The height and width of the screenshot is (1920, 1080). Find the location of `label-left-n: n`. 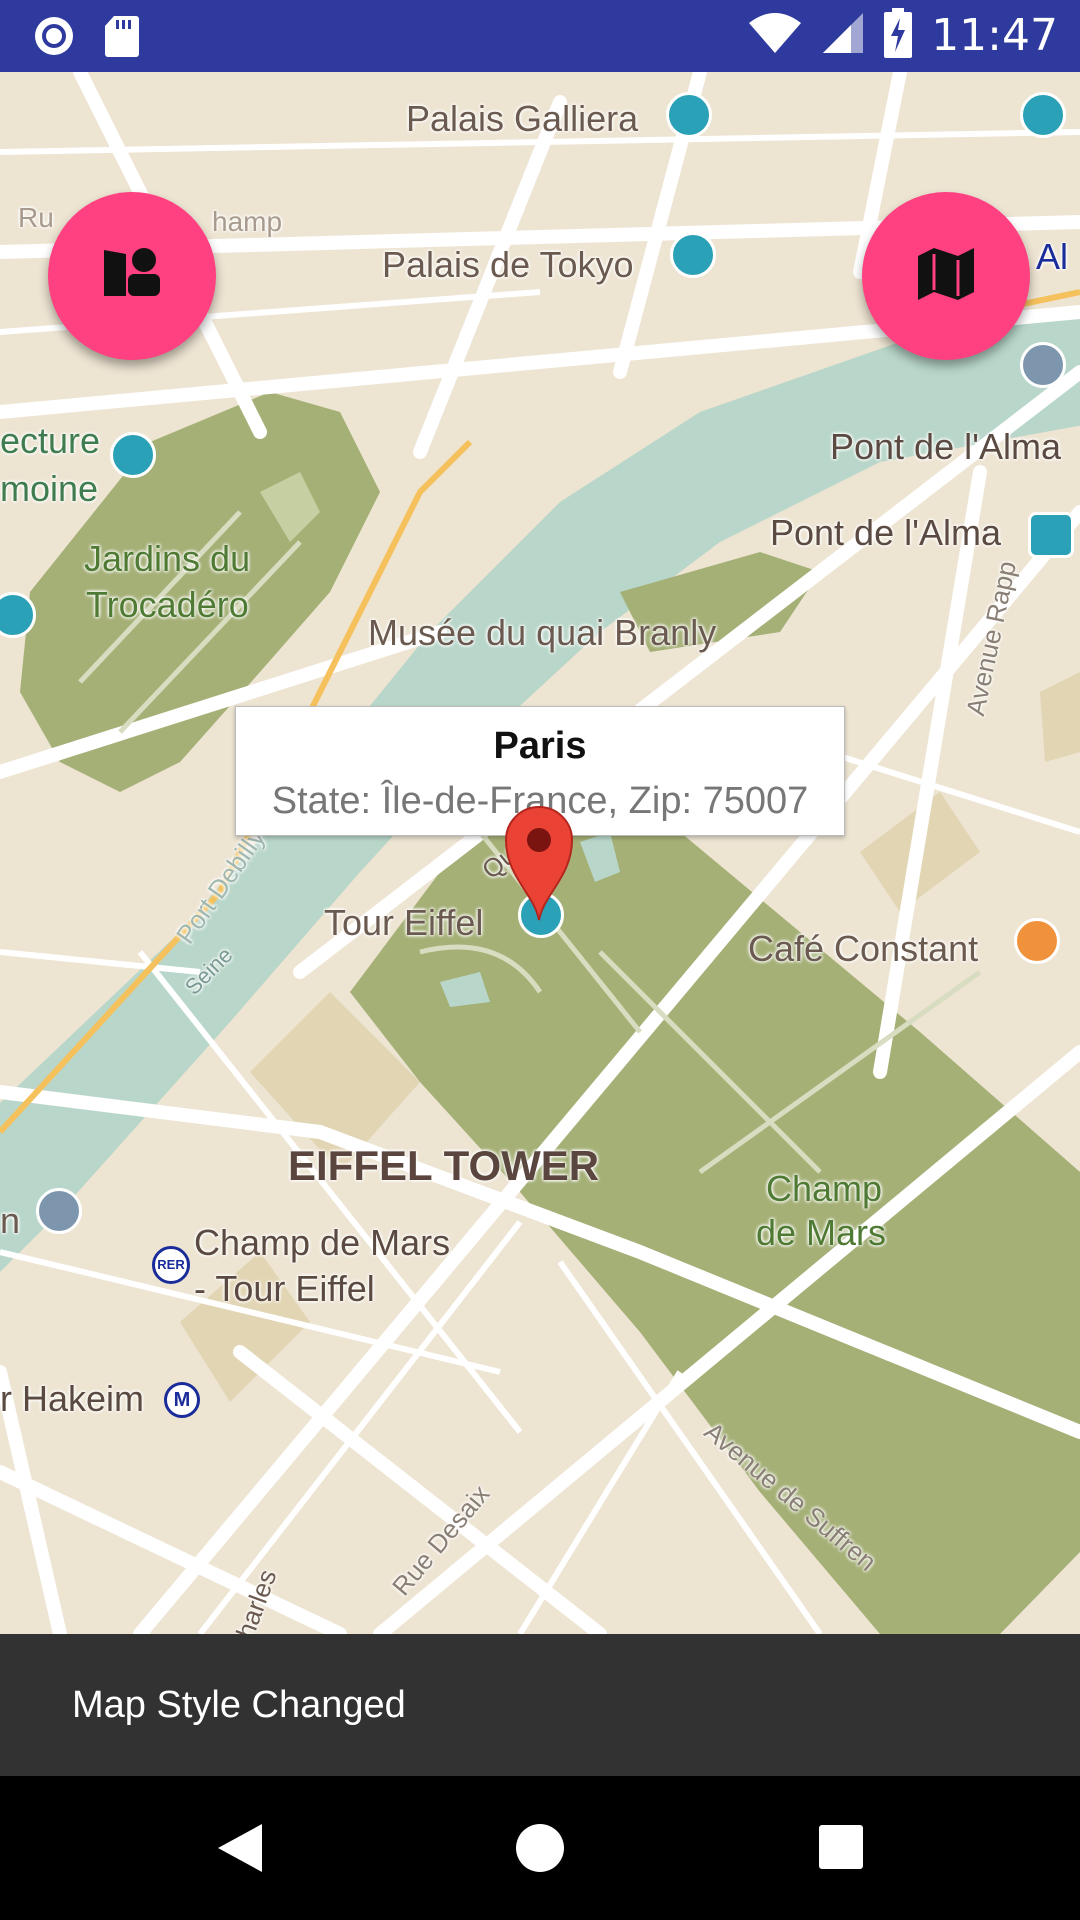

label-left-n: n is located at coordinates (10, 1220).